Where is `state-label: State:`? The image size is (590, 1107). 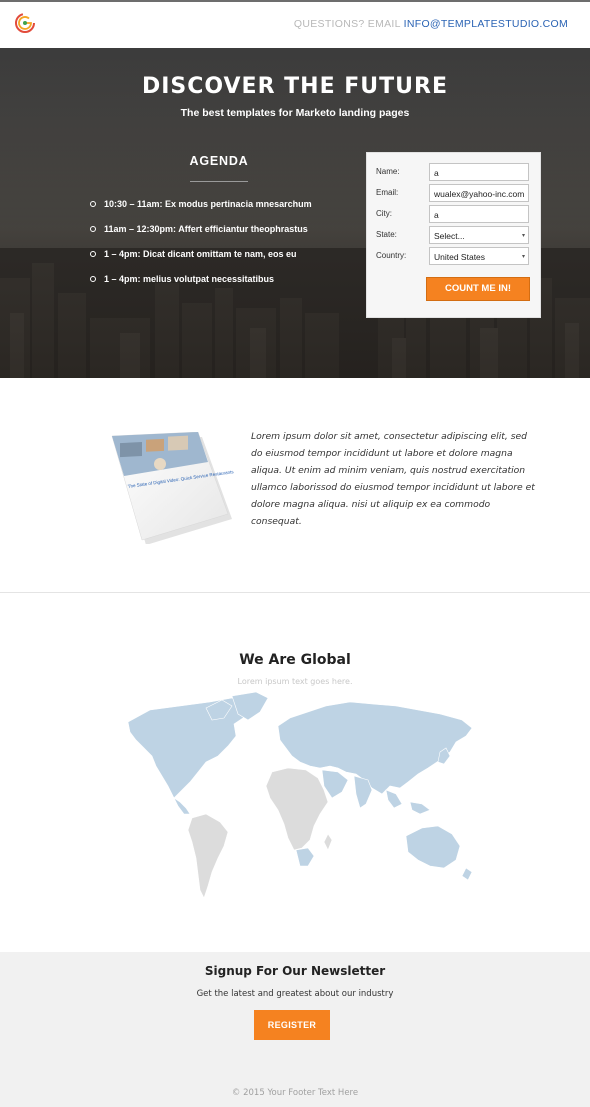
state-label: State: is located at coordinates (386, 234).